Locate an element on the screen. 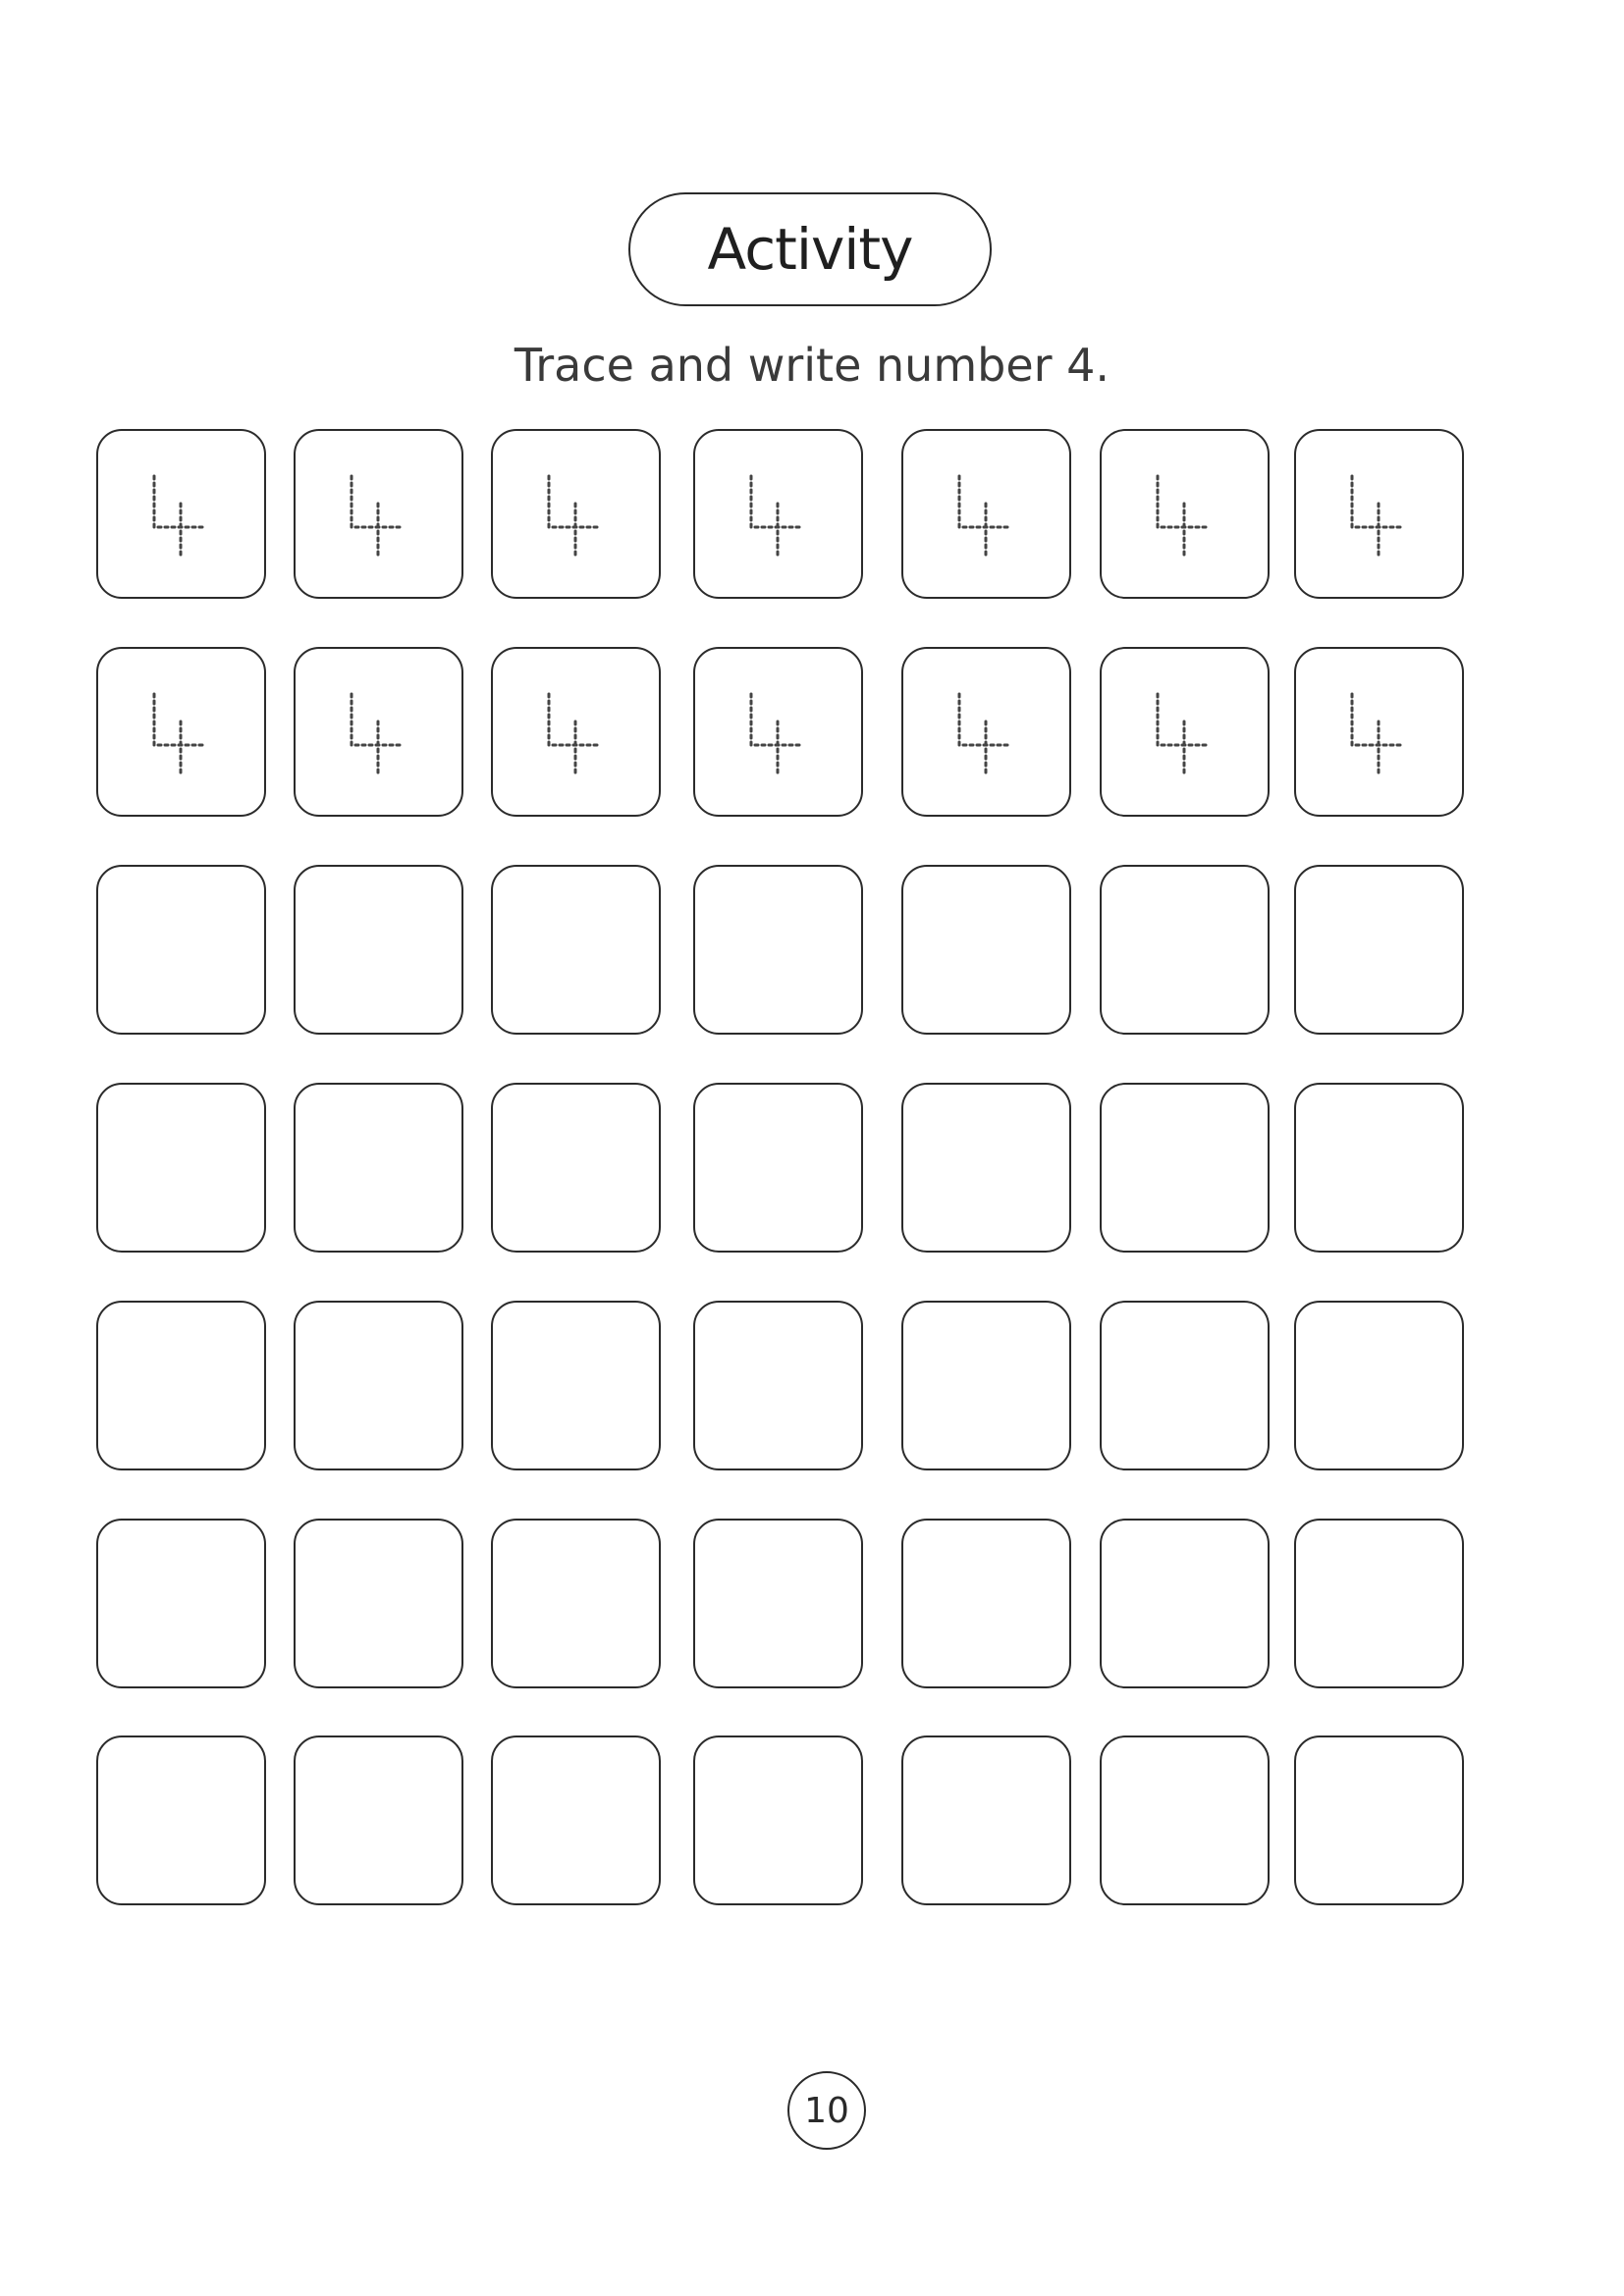 The width and height of the screenshot is (1624, 2296). page-number-badge: 10 is located at coordinates (826, 2110).